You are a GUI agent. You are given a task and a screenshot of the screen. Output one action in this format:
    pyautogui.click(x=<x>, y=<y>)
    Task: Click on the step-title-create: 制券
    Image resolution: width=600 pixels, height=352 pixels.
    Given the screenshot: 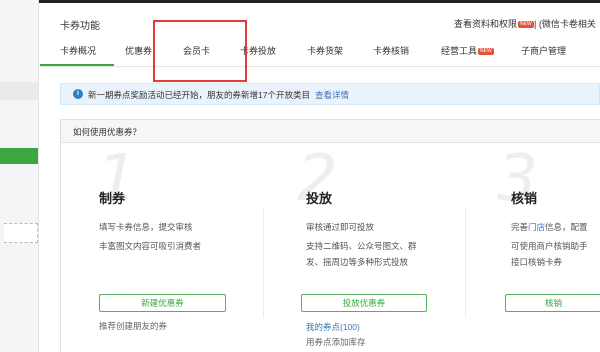 What is the action you would take?
    pyautogui.click(x=112, y=198)
    